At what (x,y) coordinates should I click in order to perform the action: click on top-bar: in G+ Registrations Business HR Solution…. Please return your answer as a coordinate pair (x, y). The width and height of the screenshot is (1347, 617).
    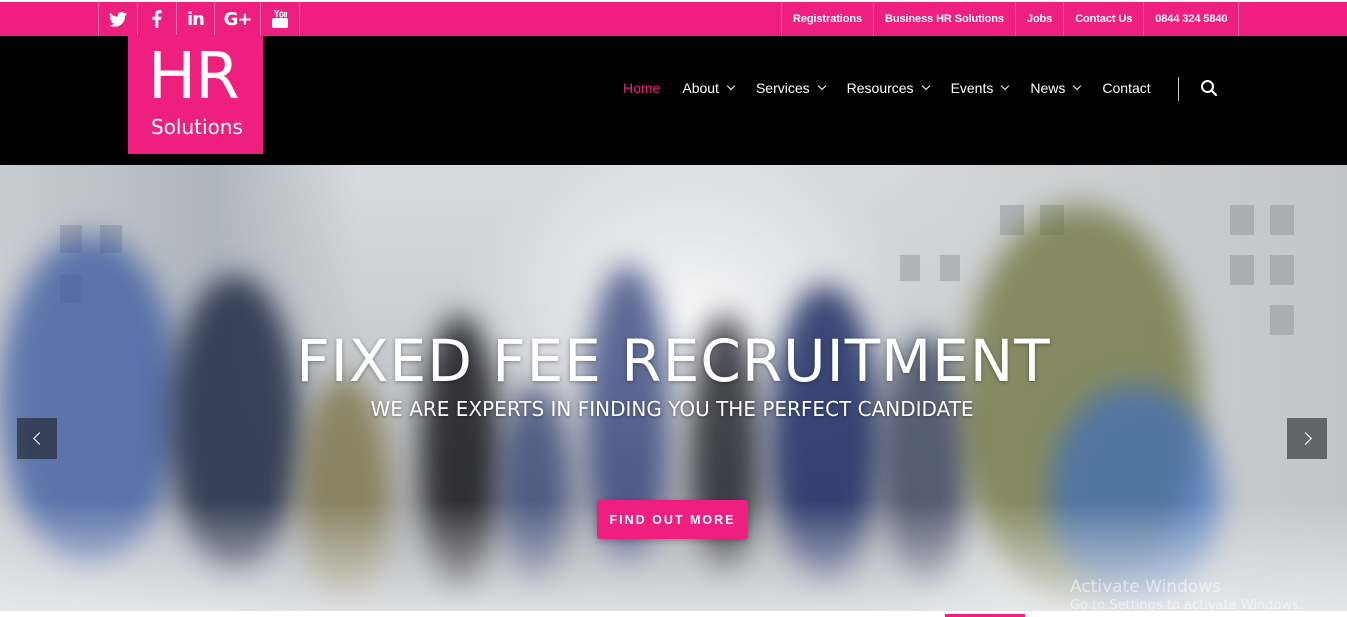
    Looking at the image, I should click on (673, 18).